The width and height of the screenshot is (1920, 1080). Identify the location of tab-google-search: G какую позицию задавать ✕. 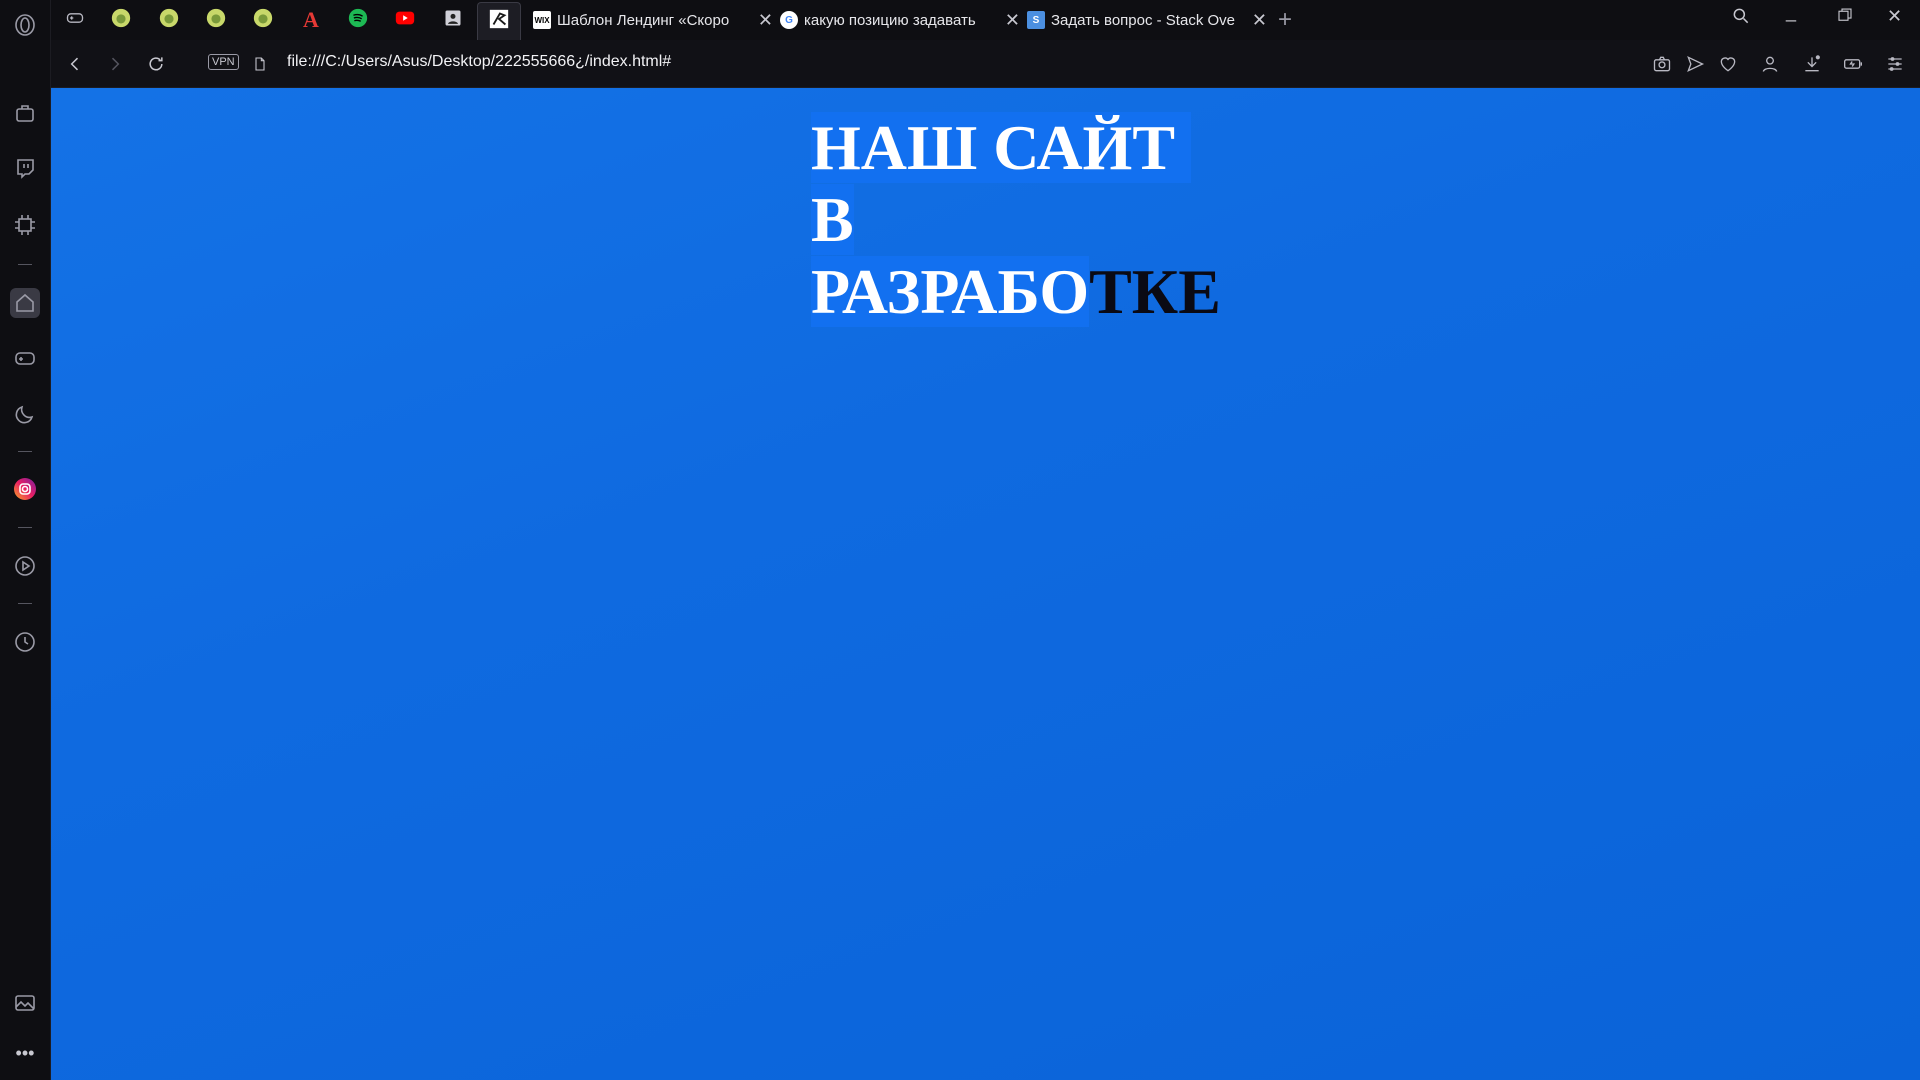
(900, 20).